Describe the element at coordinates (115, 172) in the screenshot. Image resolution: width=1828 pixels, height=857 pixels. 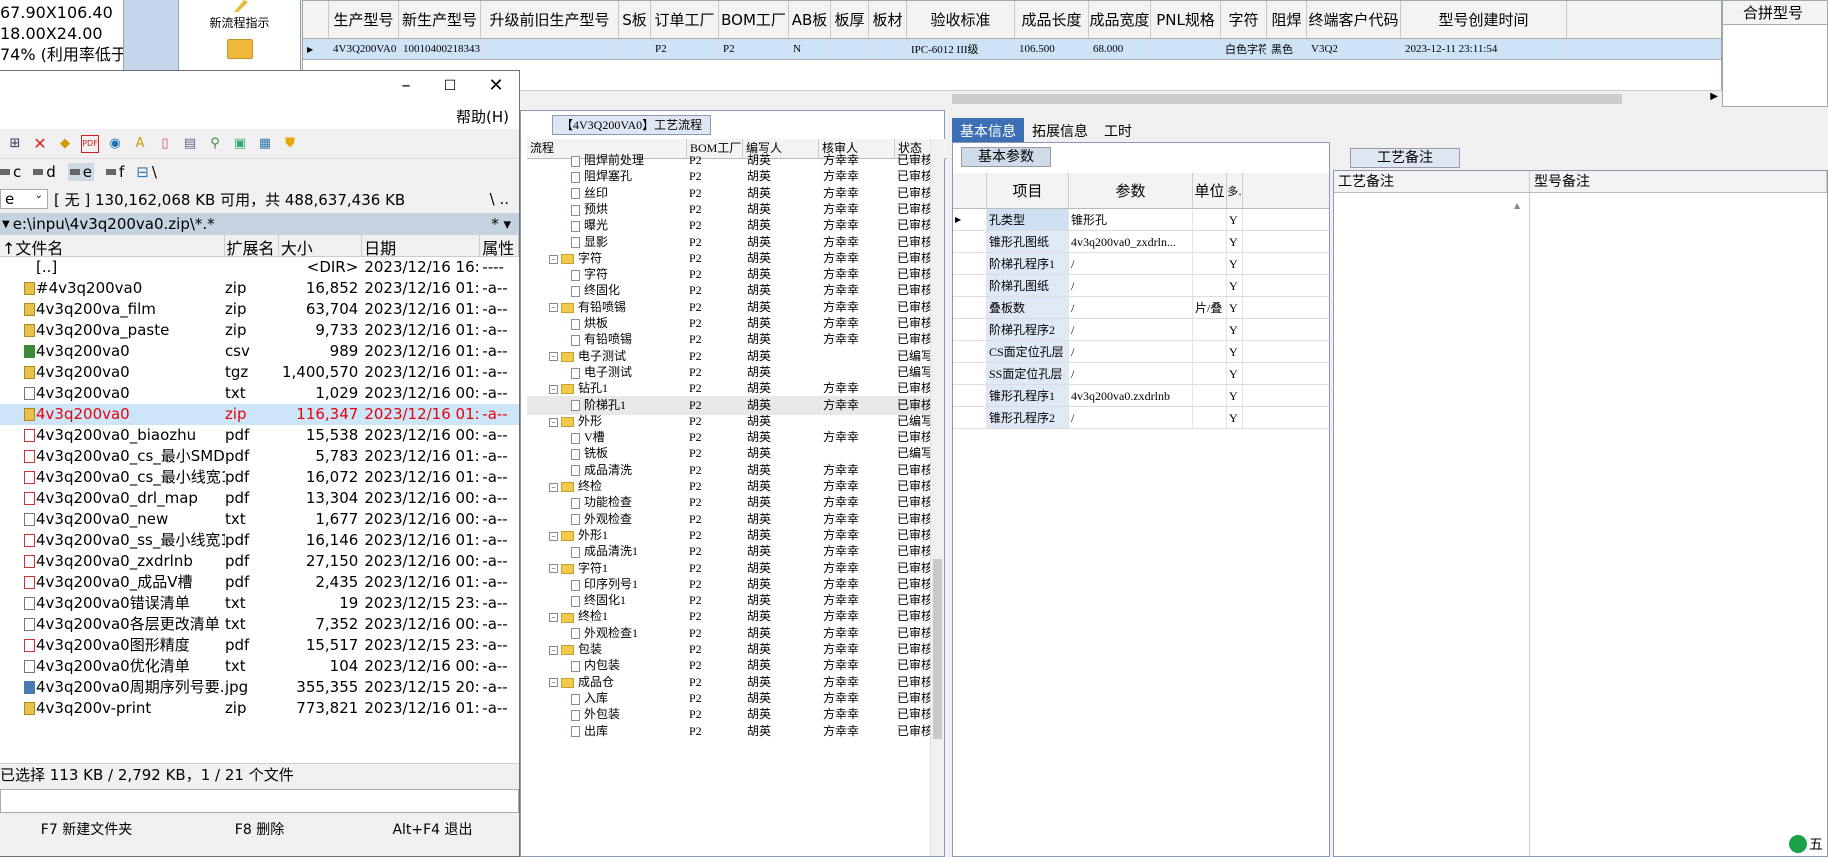
I see `drive-f: f` at that location.